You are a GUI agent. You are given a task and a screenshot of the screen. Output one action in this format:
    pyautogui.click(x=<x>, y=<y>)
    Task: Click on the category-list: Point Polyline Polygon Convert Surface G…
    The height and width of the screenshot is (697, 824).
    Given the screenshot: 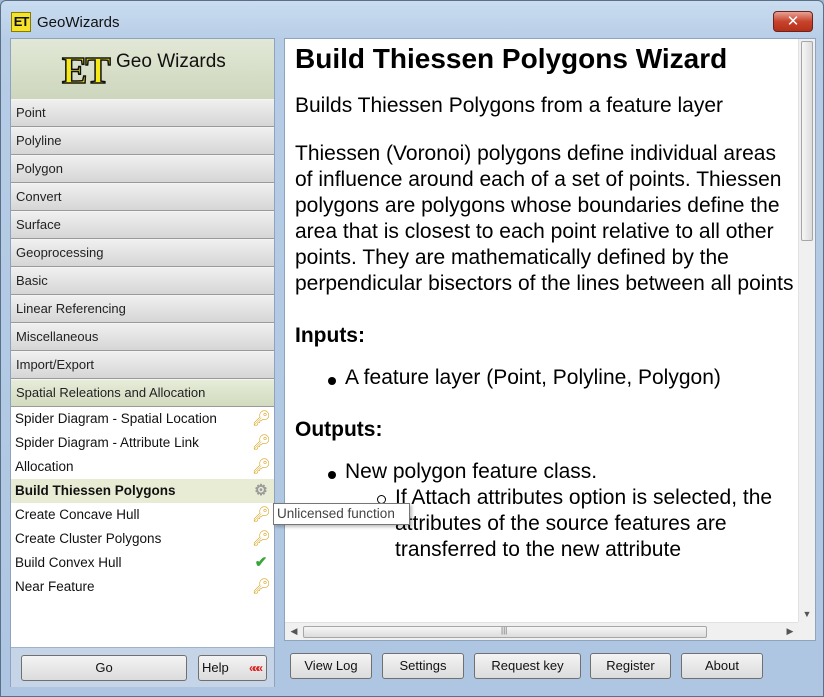 What is the action you would take?
    pyautogui.click(x=142, y=253)
    